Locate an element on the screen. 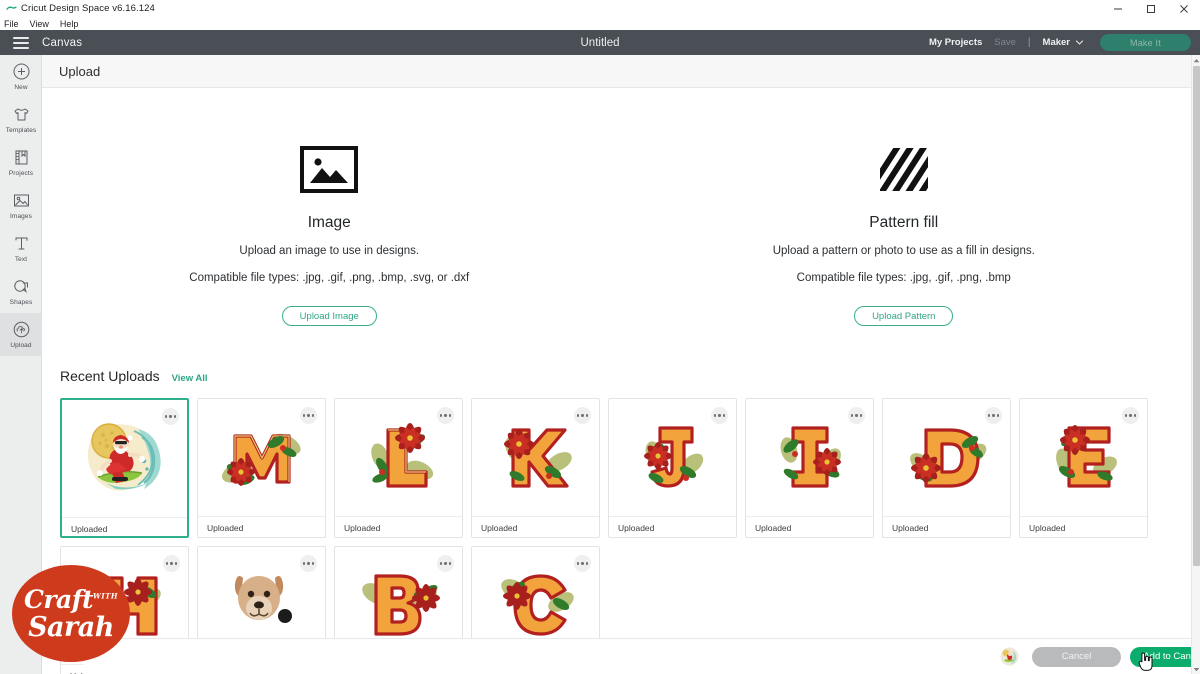  recent-uploads-title: Recent Uploads is located at coordinates (110, 376).